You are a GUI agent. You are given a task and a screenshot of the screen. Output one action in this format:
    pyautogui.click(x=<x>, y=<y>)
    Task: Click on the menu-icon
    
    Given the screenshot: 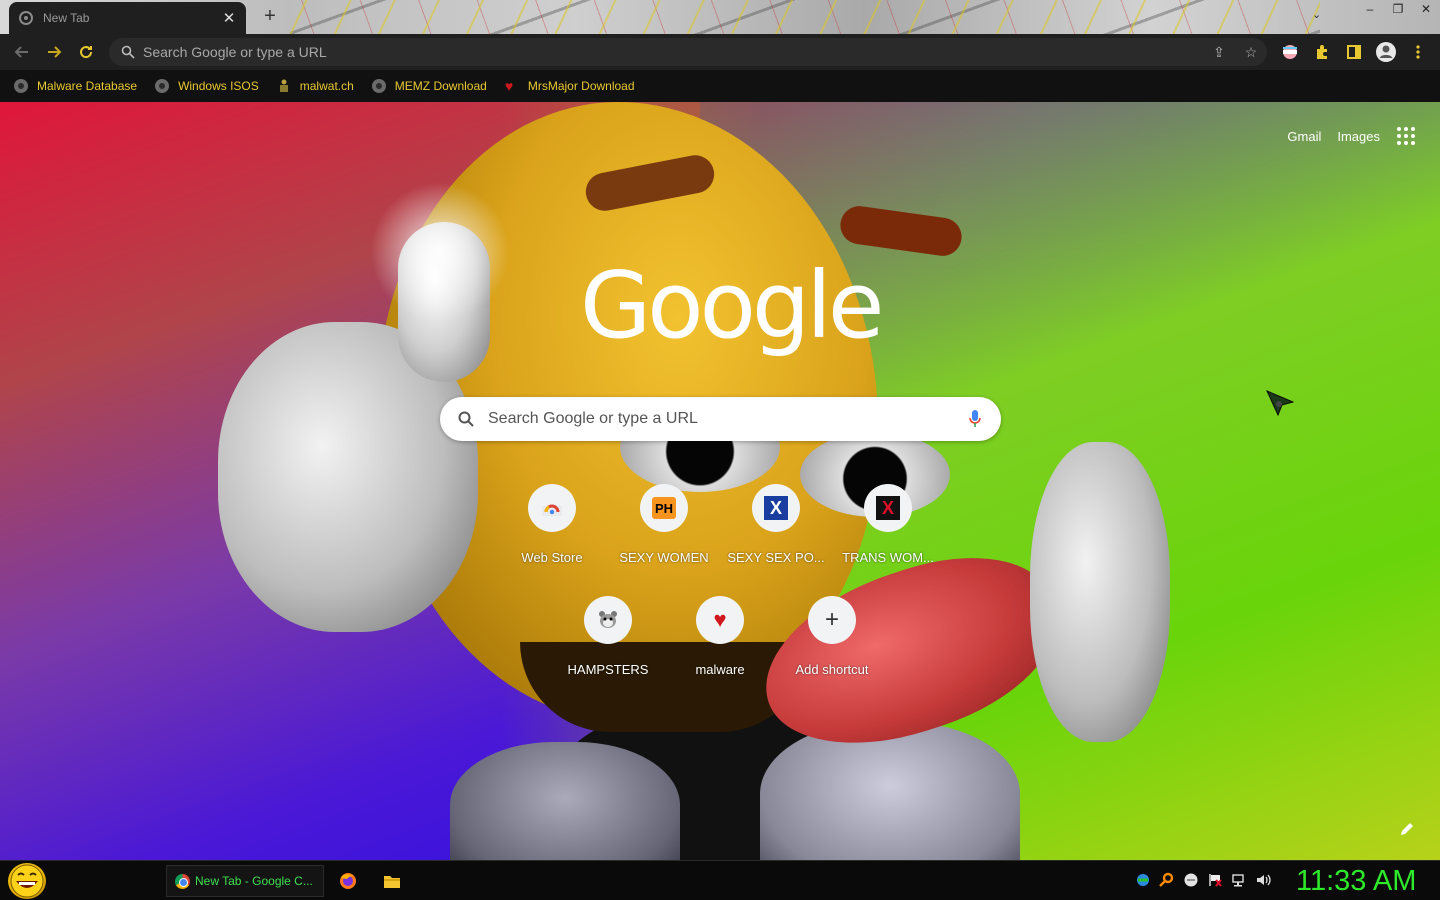 What is the action you would take?
    pyautogui.click(x=1418, y=52)
    